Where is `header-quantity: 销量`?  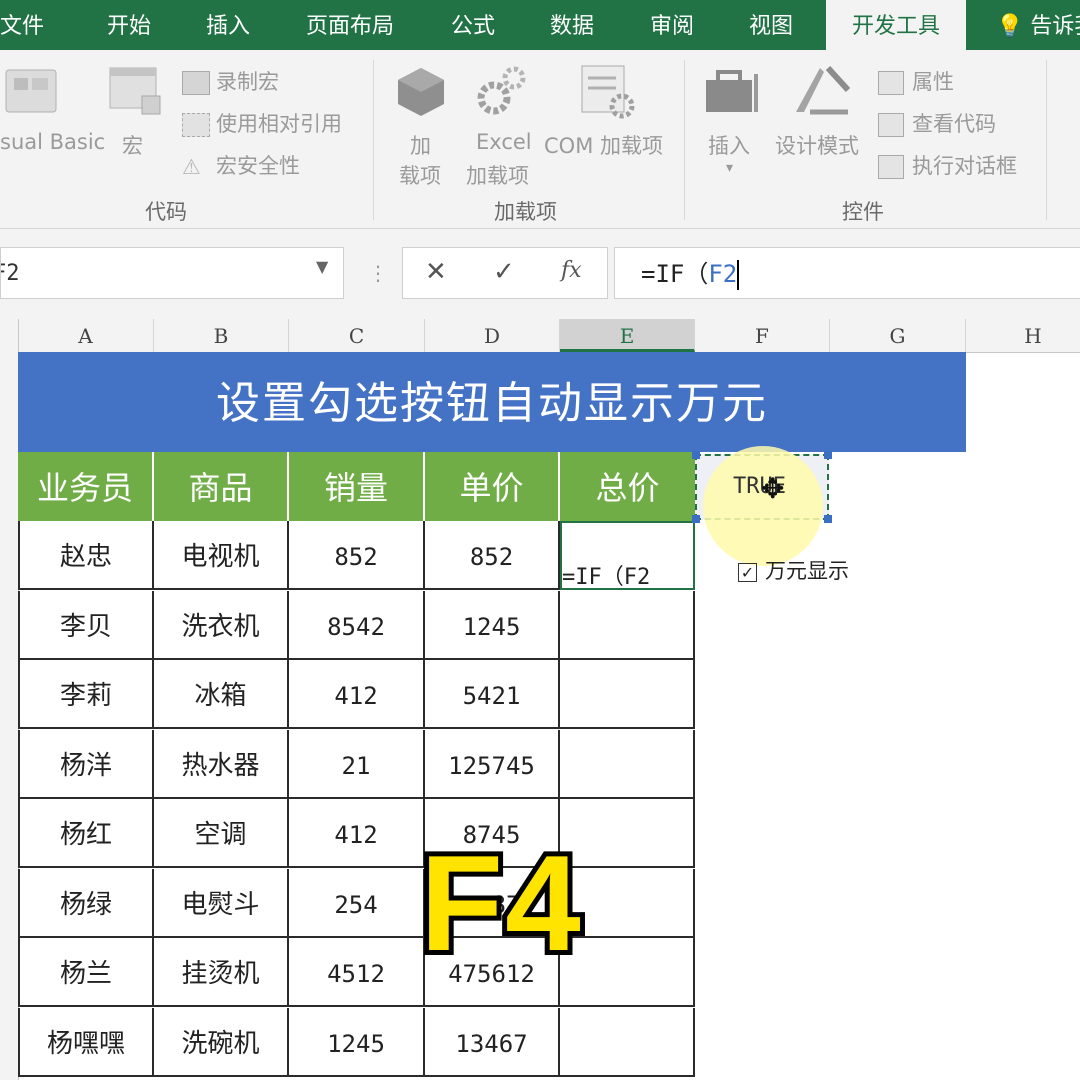
header-quantity: 销量 is located at coordinates (357, 486).